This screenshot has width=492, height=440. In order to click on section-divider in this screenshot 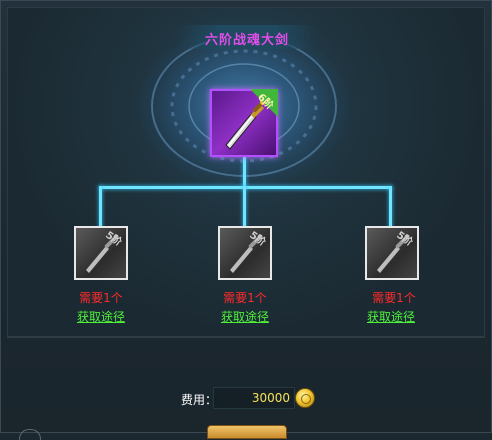, I will do `click(246, 337)`.